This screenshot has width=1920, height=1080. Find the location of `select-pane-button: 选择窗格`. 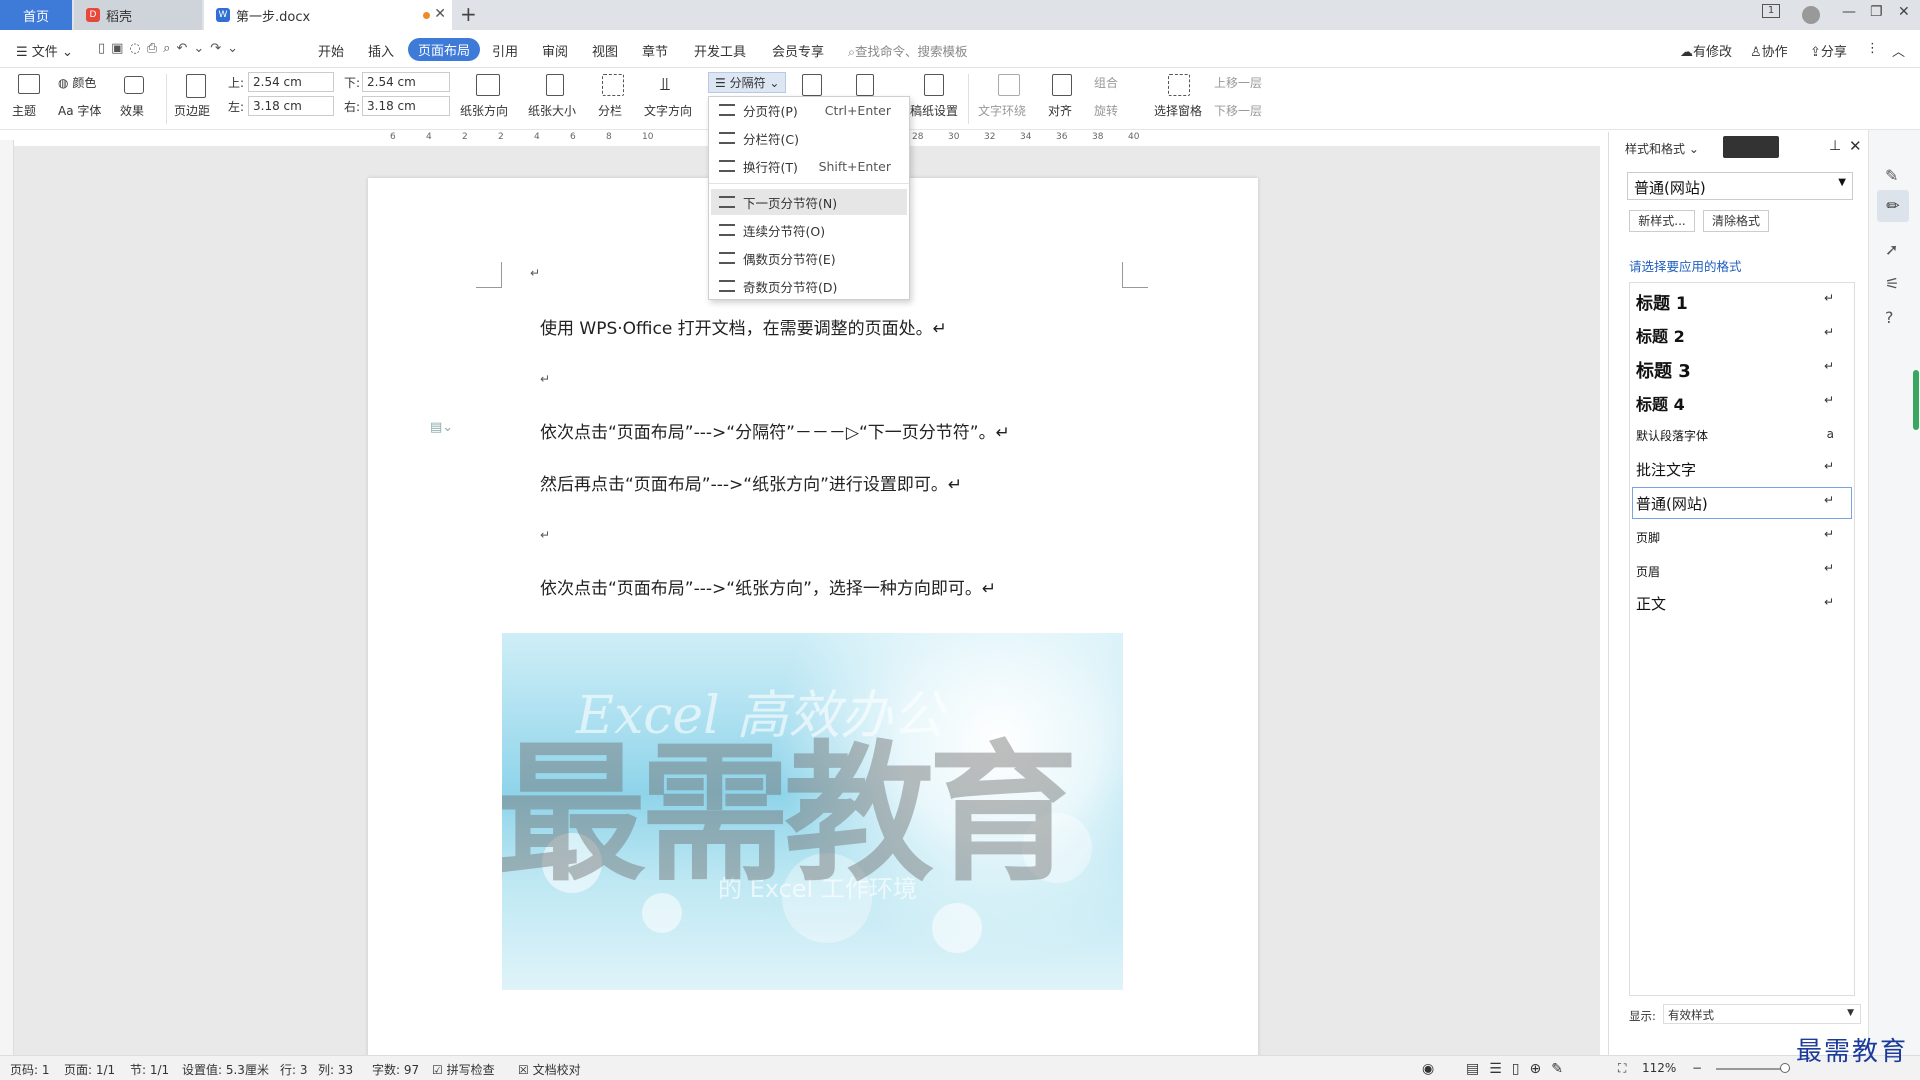

select-pane-button: 选择窗格 is located at coordinates (1178, 110).